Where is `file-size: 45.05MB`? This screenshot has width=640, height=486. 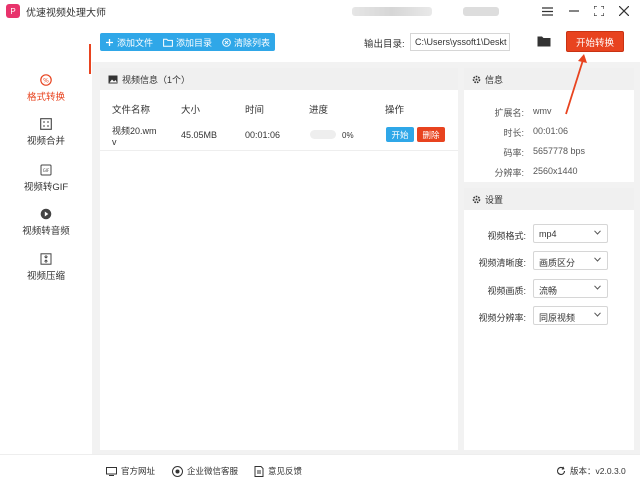
file-size: 45.05MB is located at coordinates (199, 135).